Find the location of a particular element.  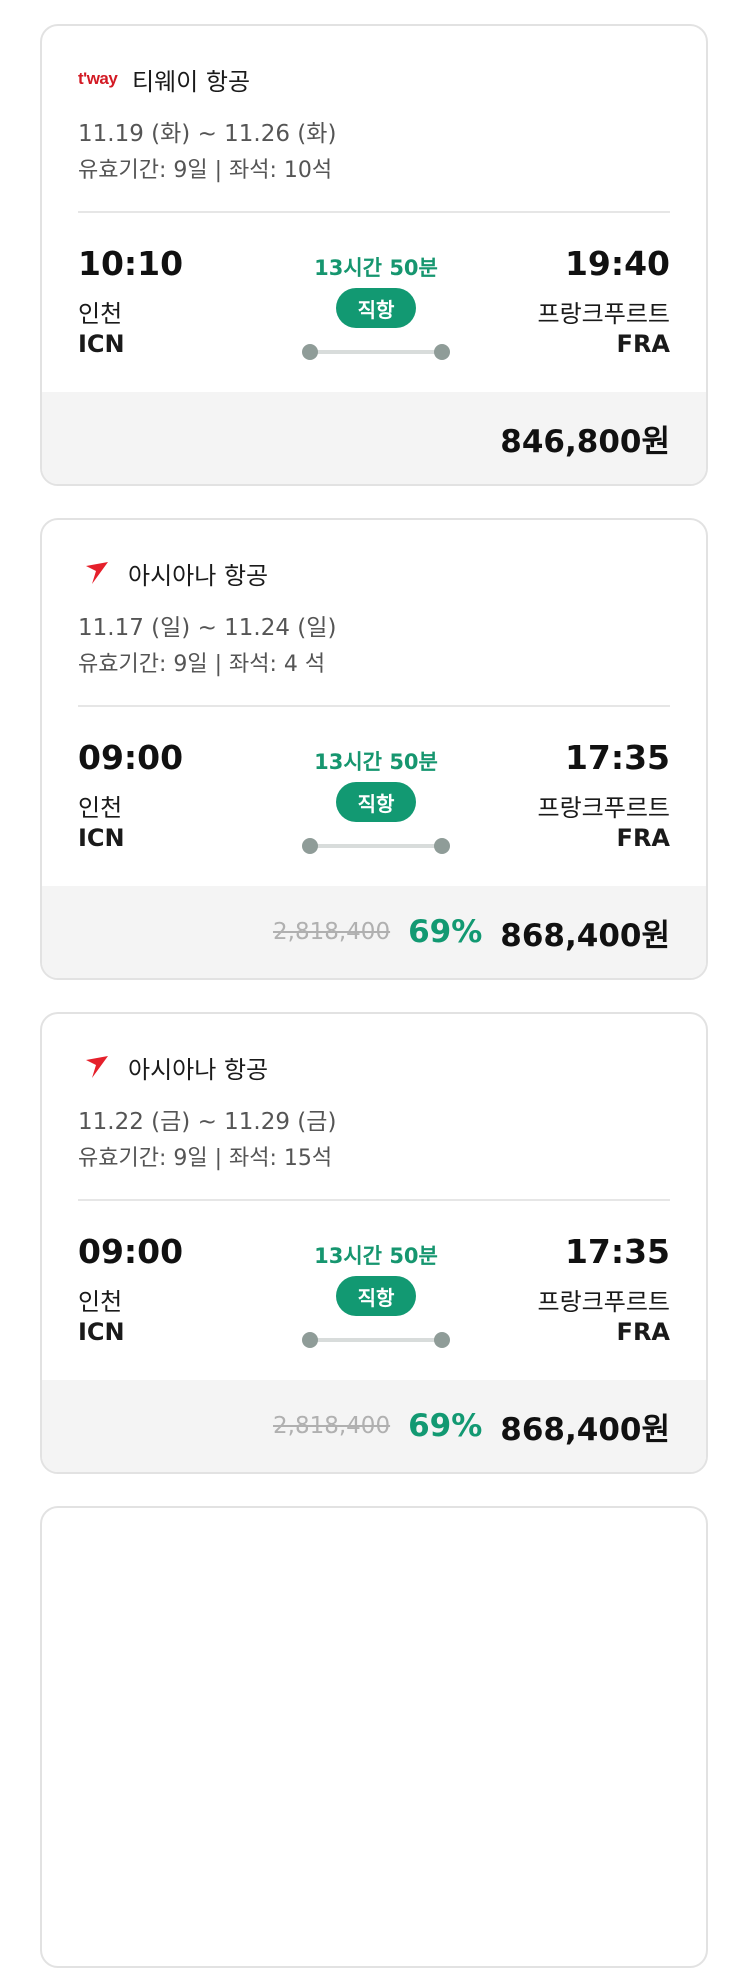

airline-name: 티웨이 항공 is located at coordinates (191, 81).